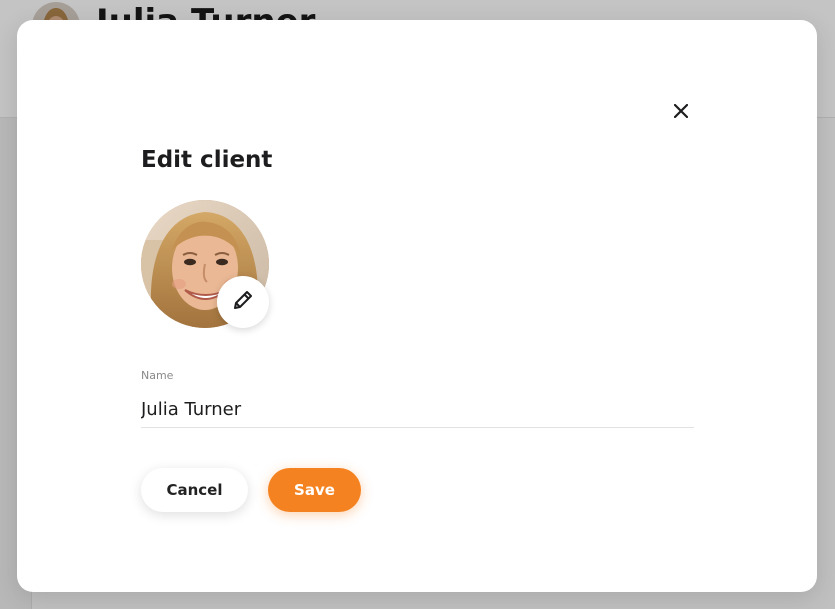 Image resolution: width=835 pixels, height=609 pixels. What do you see at coordinates (157, 375) in the screenshot?
I see `name-field-label: Name` at bounding box center [157, 375].